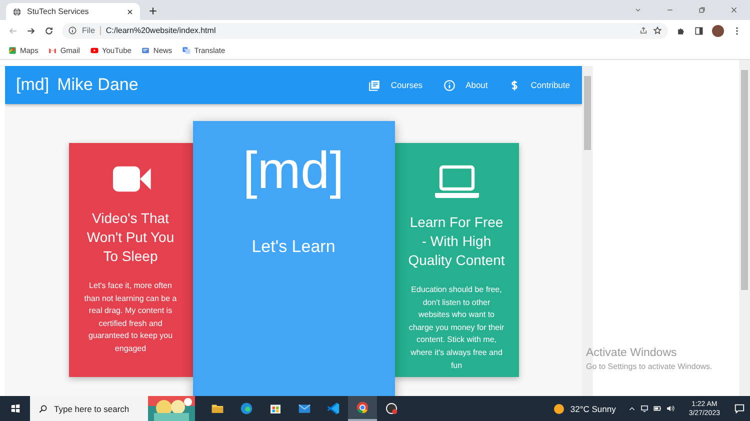 This screenshot has width=750, height=421. Describe the element at coordinates (744, 228) in the screenshot. I see `scrollbar` at that location.